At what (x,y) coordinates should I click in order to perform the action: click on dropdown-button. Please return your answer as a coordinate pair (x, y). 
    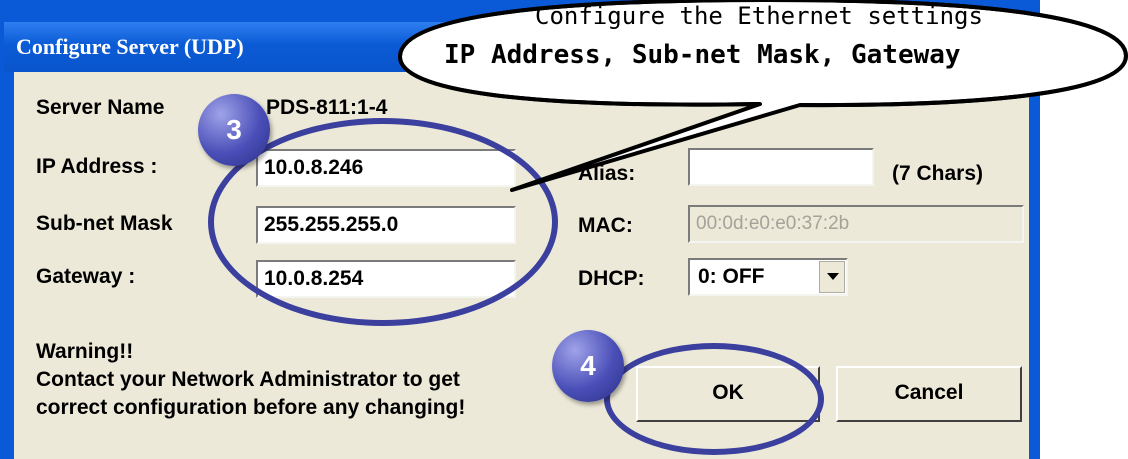
    Looking at the image, I should click on (832, 277).